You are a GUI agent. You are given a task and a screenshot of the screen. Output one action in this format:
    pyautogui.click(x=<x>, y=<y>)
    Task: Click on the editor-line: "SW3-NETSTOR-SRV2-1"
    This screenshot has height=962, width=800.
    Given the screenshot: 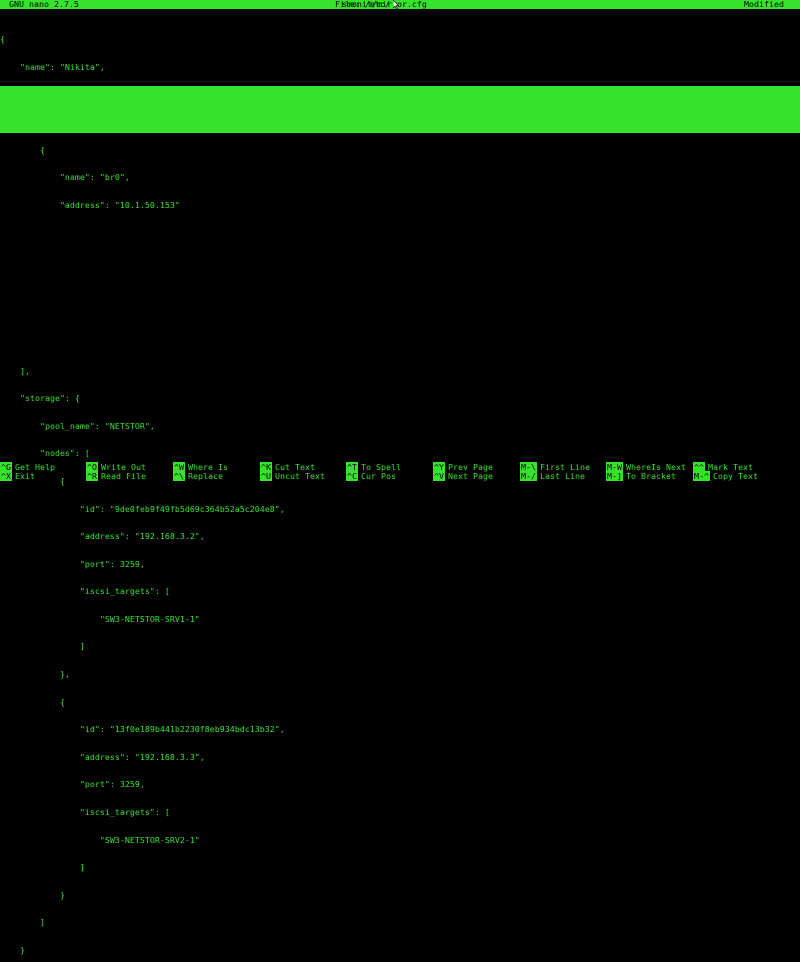 What is the action you would take?
    pyautogui.click(x=400, y=840)
    